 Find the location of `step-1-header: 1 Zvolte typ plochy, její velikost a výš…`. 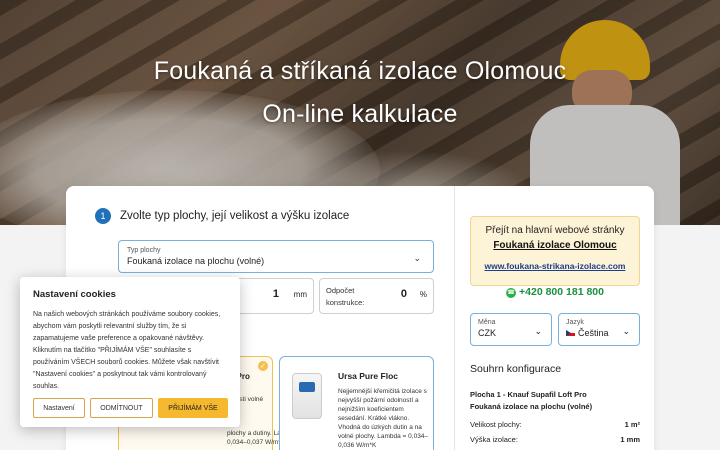

step-1-header: 1 Zvolte typ plochy, její velikost a výš… is located at coordinates (222, 216).